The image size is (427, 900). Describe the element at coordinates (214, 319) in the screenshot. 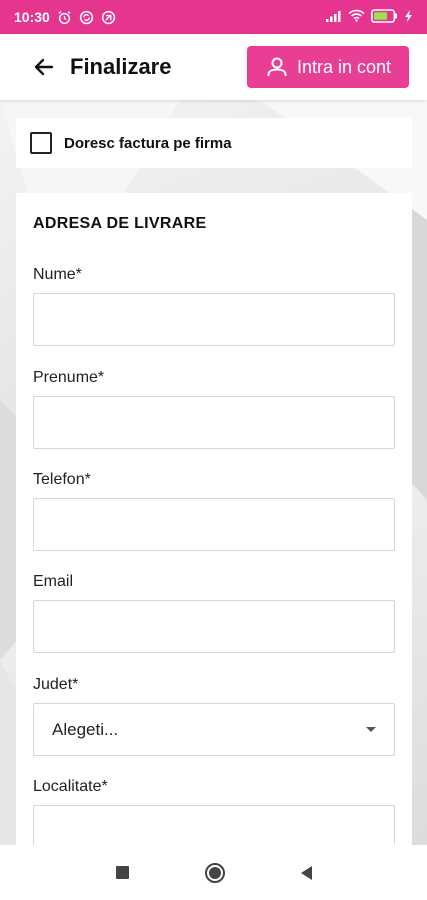

I see `last-name-input` at that location.